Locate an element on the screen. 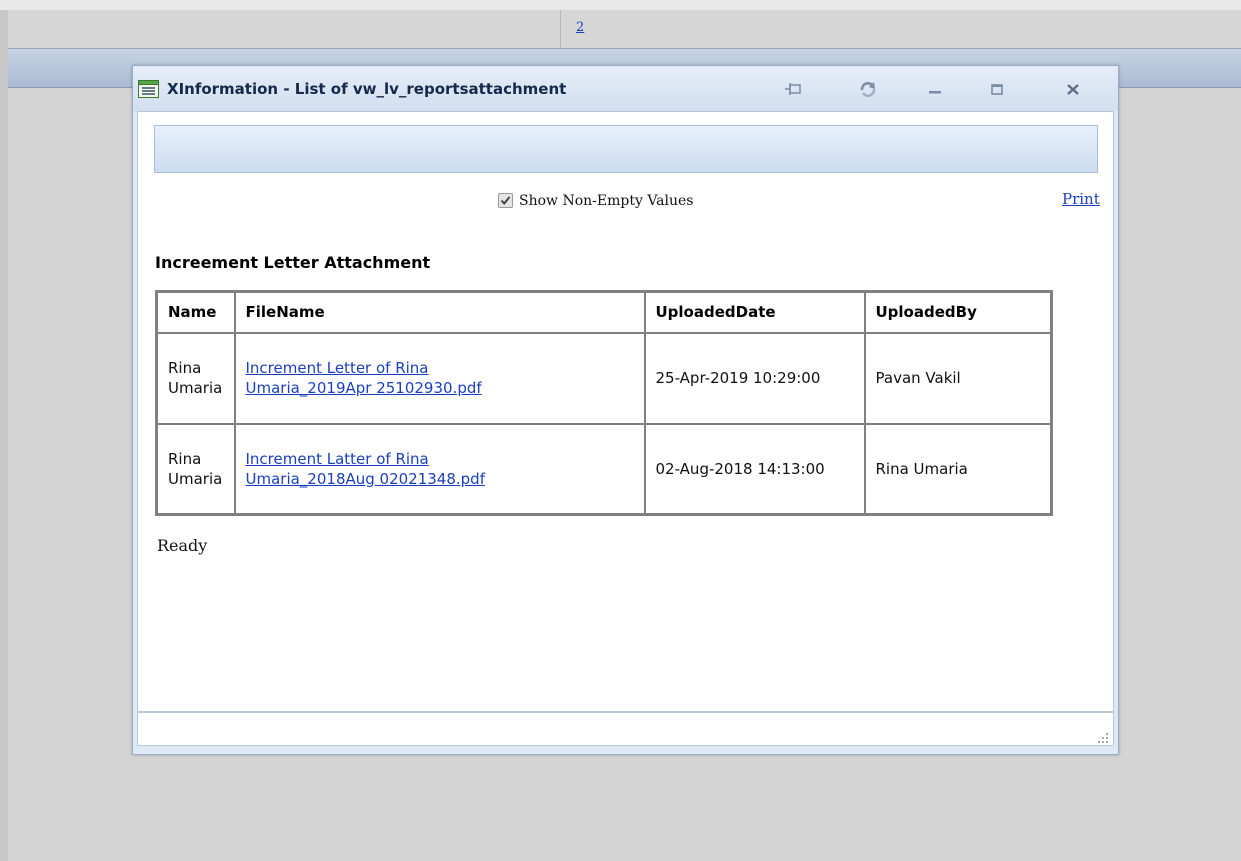 The height and width of the screenshot is (861, 1241). column-header-uploaded-by: UploadedBy is located at coordinates (958, 312).